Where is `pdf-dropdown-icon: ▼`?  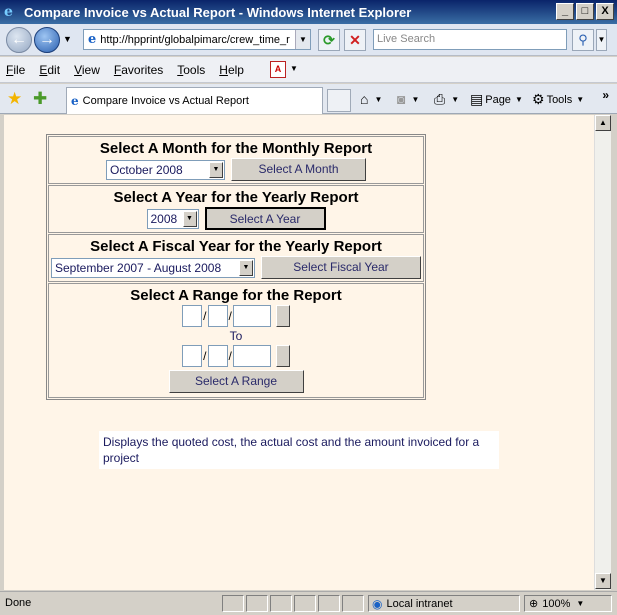 pdf-dropdown-icon: ▼ is located at coordinates (294, 68).